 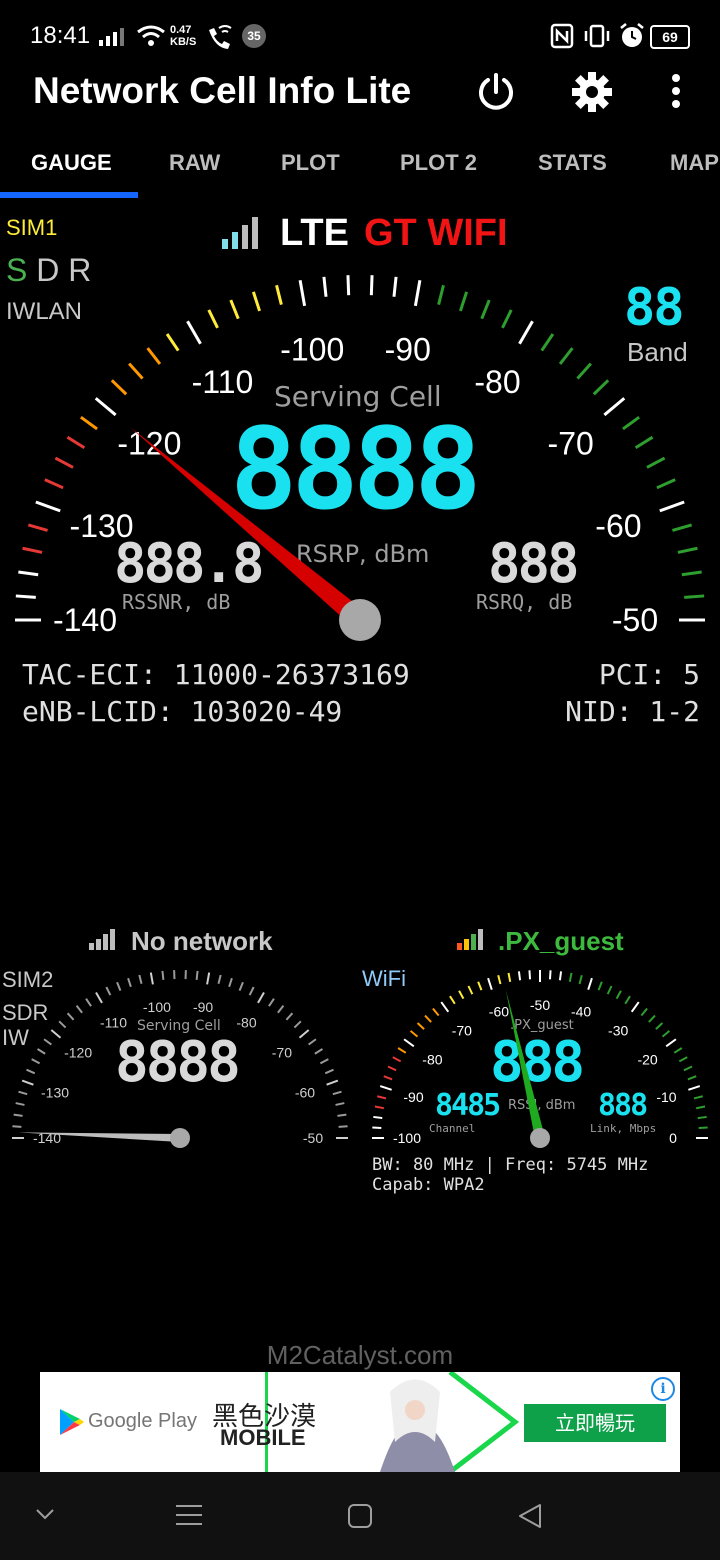 I want to click on gauge-needle, so click(x=255, y=534).